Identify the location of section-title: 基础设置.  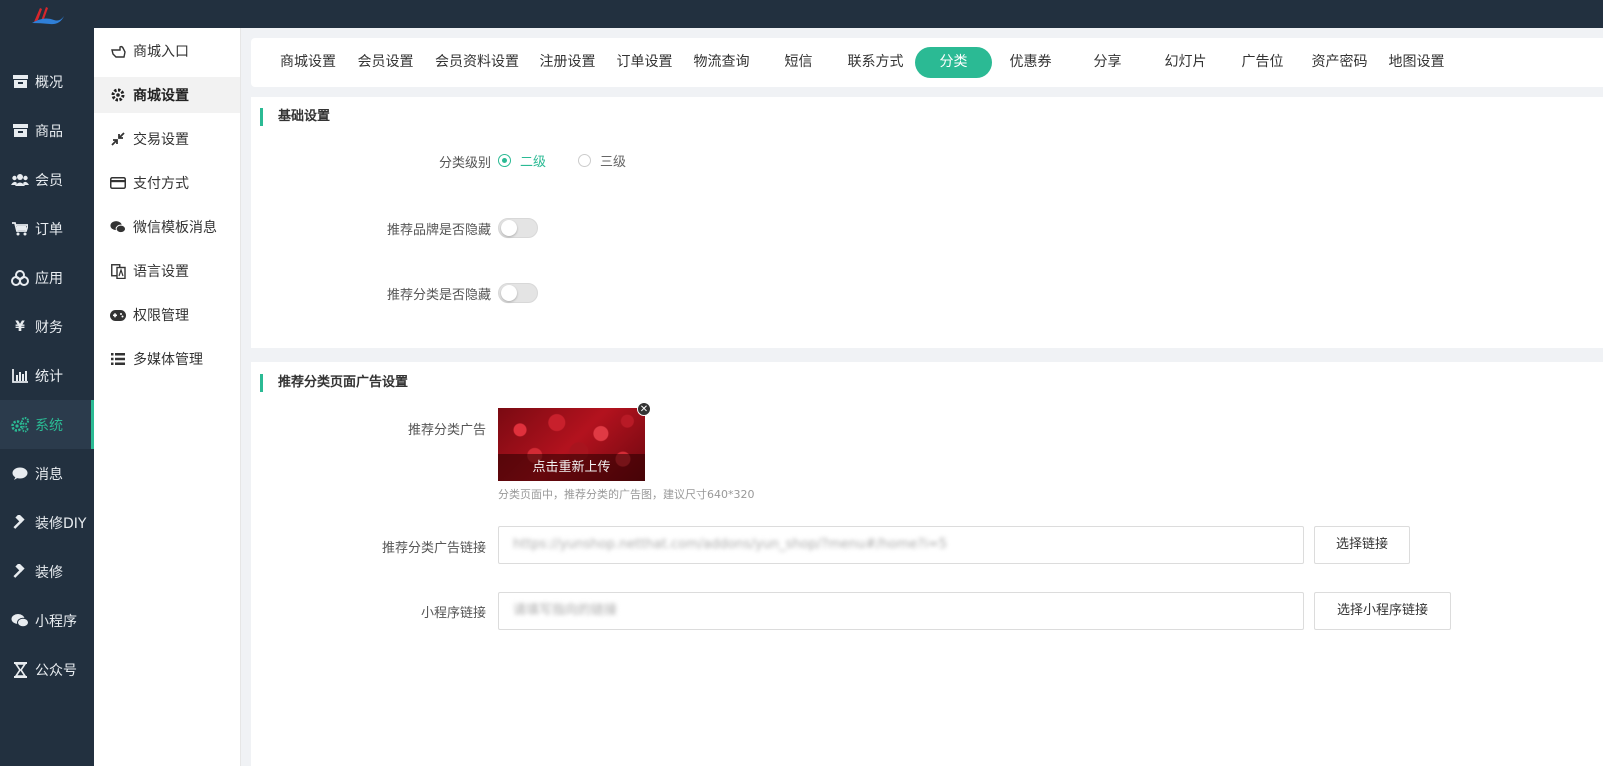
(295, 117).